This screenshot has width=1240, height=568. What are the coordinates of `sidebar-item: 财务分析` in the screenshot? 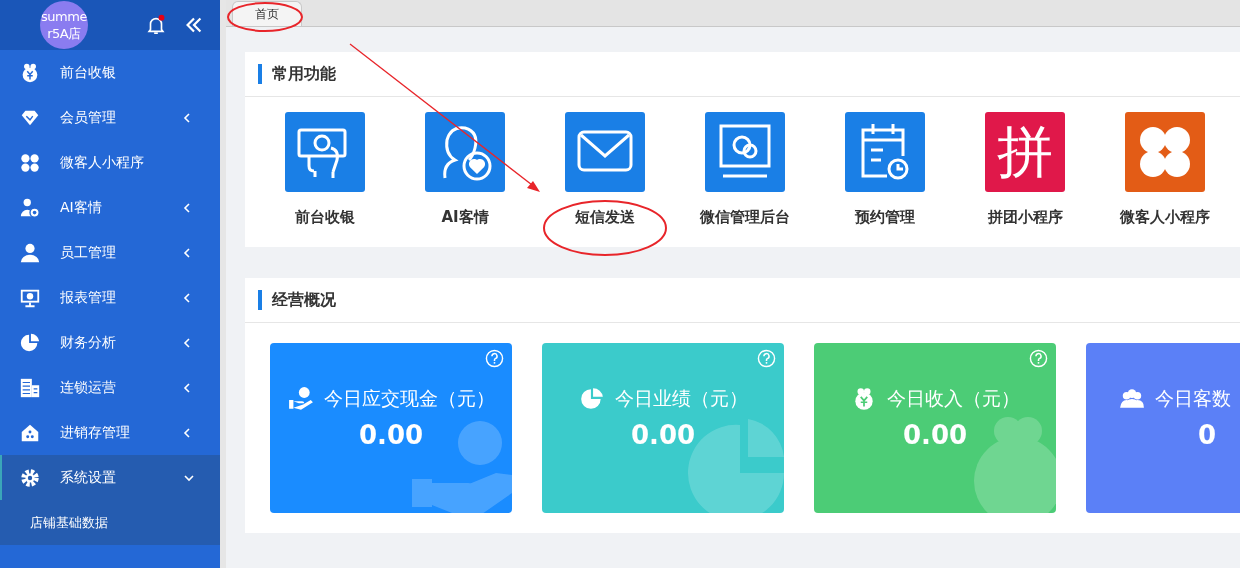 It's located at (110, 342).